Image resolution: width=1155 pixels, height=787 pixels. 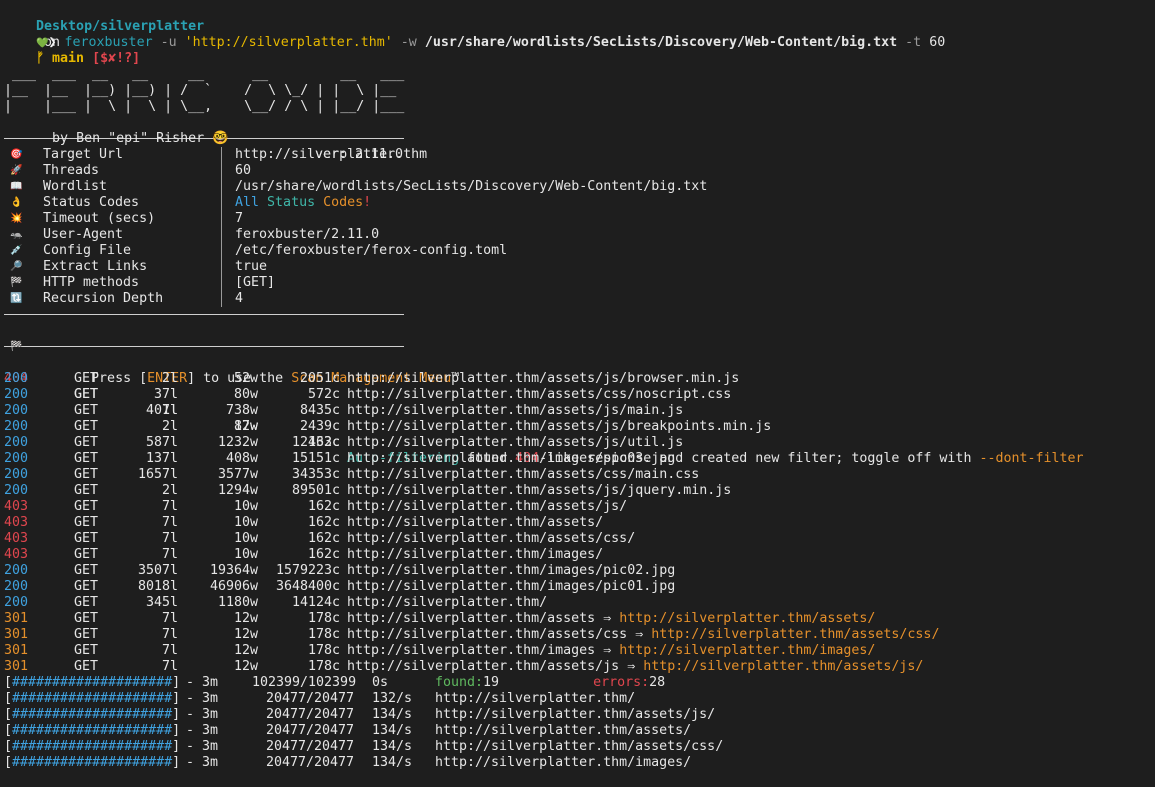 What do you see at coordinates (747, 650) in the screenshot?
I see `redirect-url: http://silverplatter.thm/images/` at bounding box center [747, 650].